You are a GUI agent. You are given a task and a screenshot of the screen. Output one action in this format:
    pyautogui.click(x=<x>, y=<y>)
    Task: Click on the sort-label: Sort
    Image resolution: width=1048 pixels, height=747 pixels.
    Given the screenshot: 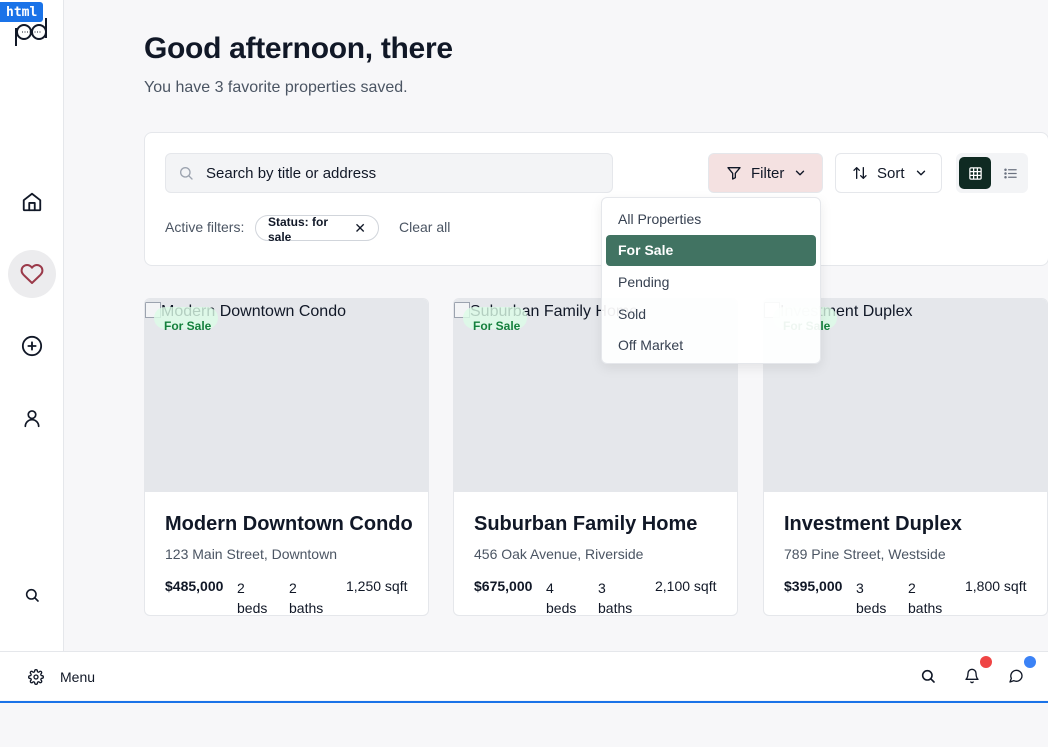 What is the action you would take?
    pyautogui.click(x=891, y=173)
    